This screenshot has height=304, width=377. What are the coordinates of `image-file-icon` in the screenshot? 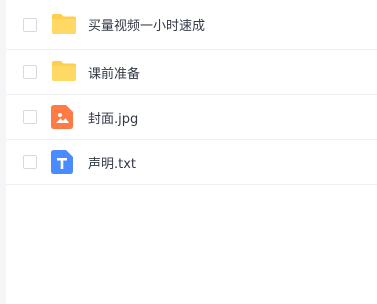 It's located at (63, 117).